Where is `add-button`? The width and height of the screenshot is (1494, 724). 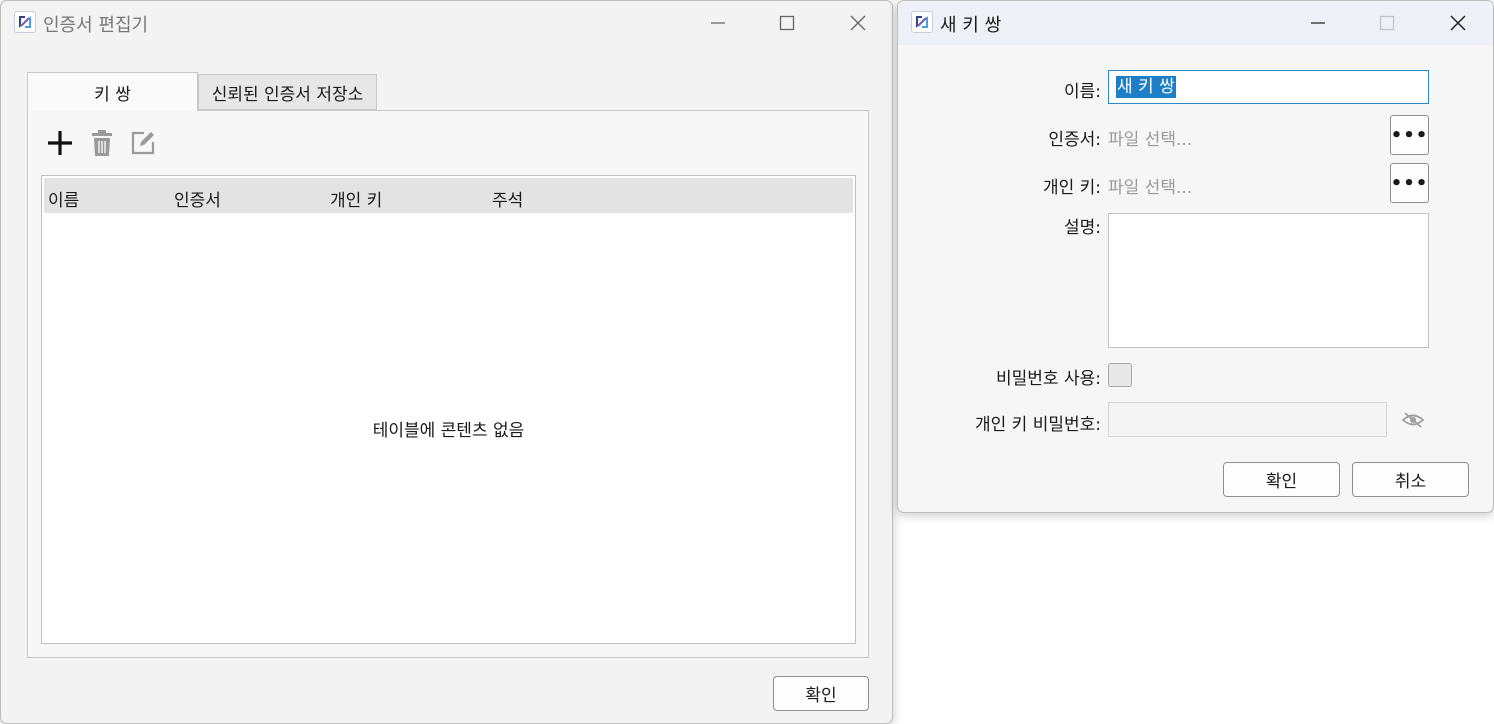
add-button is located at coordinates (60, 143).